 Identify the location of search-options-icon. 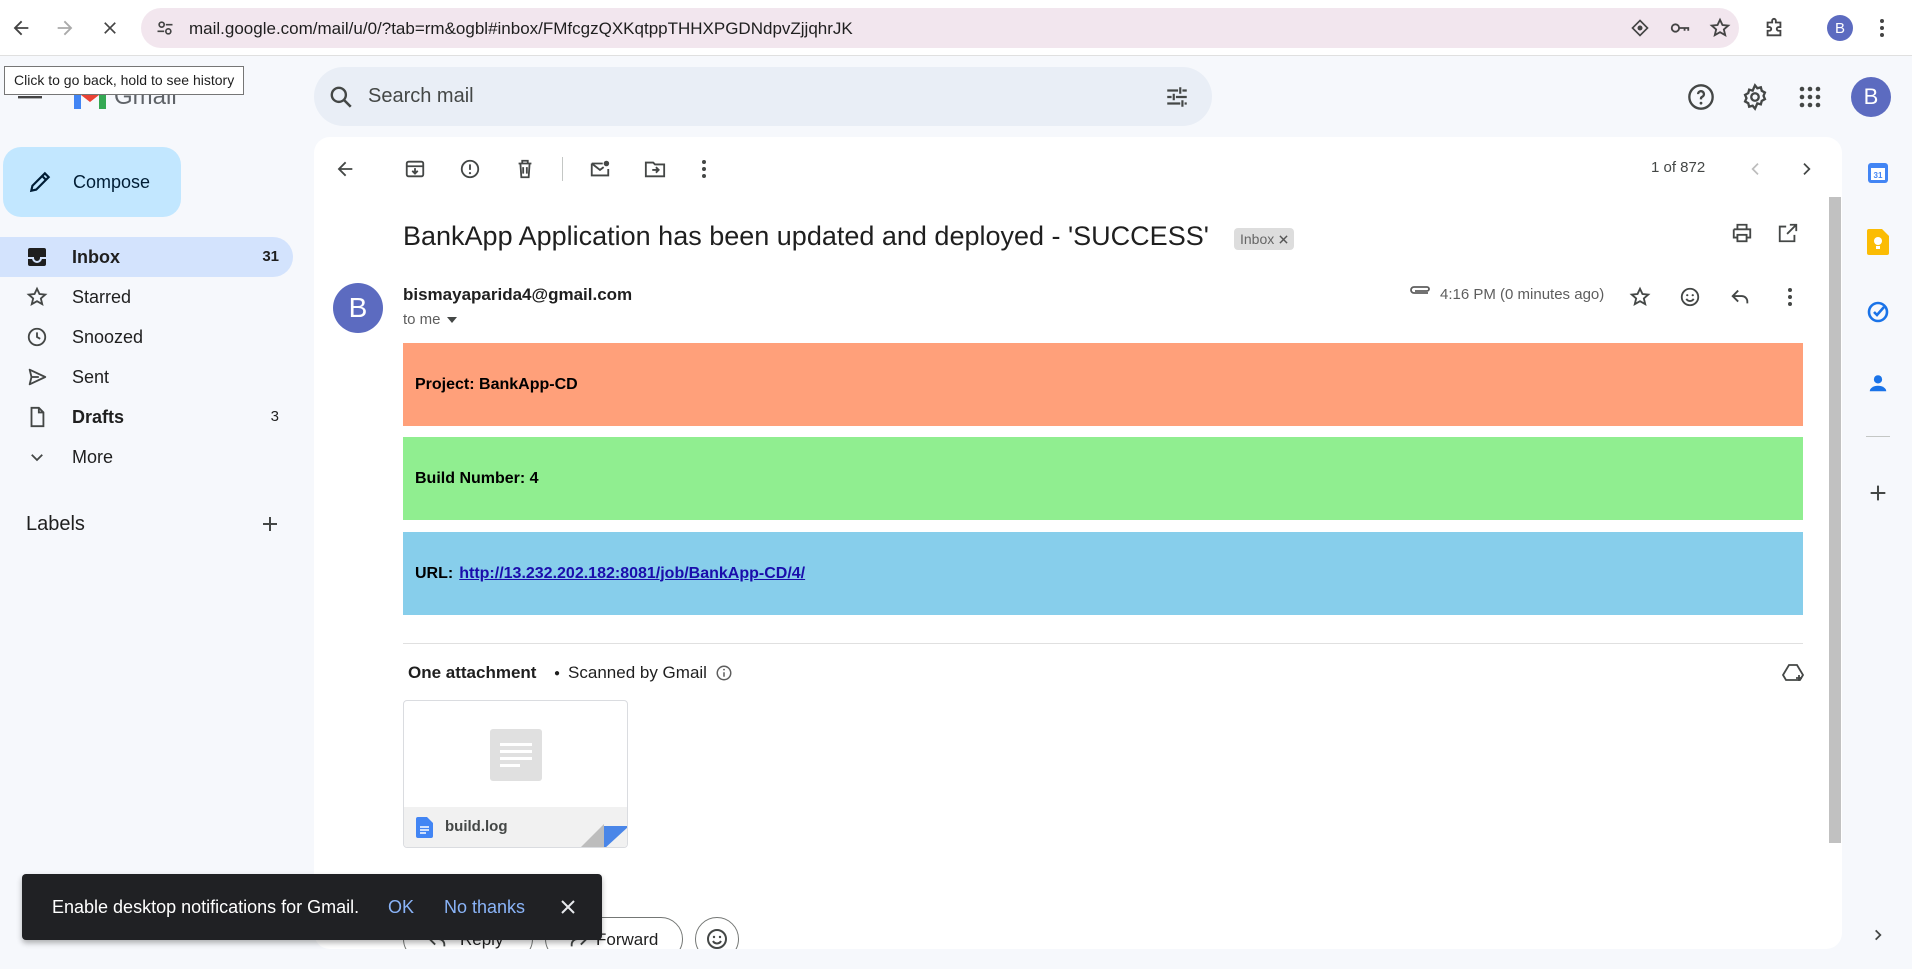
(1177, 97).